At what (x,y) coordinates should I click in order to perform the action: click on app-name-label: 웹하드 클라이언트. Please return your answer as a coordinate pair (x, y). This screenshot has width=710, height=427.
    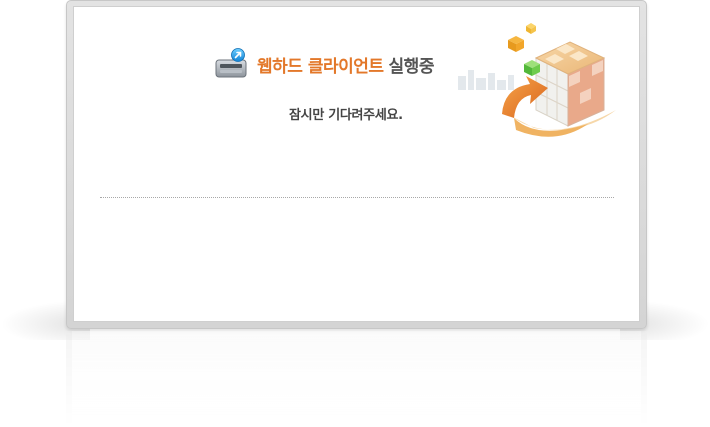
    Looking at the image, I should click on (320, 66).